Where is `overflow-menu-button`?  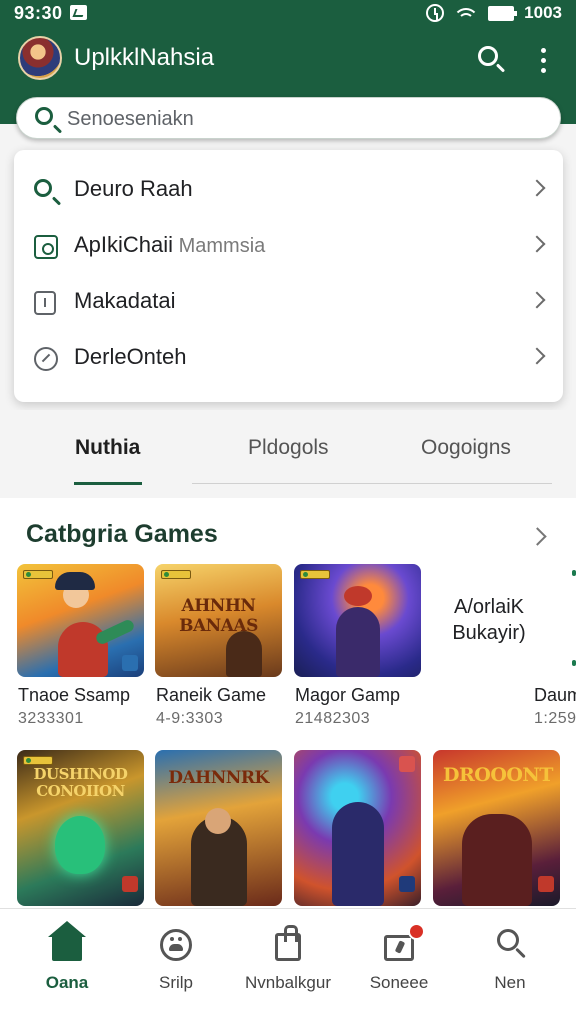 overflow-menu-button is located at coordinates (543, 59).